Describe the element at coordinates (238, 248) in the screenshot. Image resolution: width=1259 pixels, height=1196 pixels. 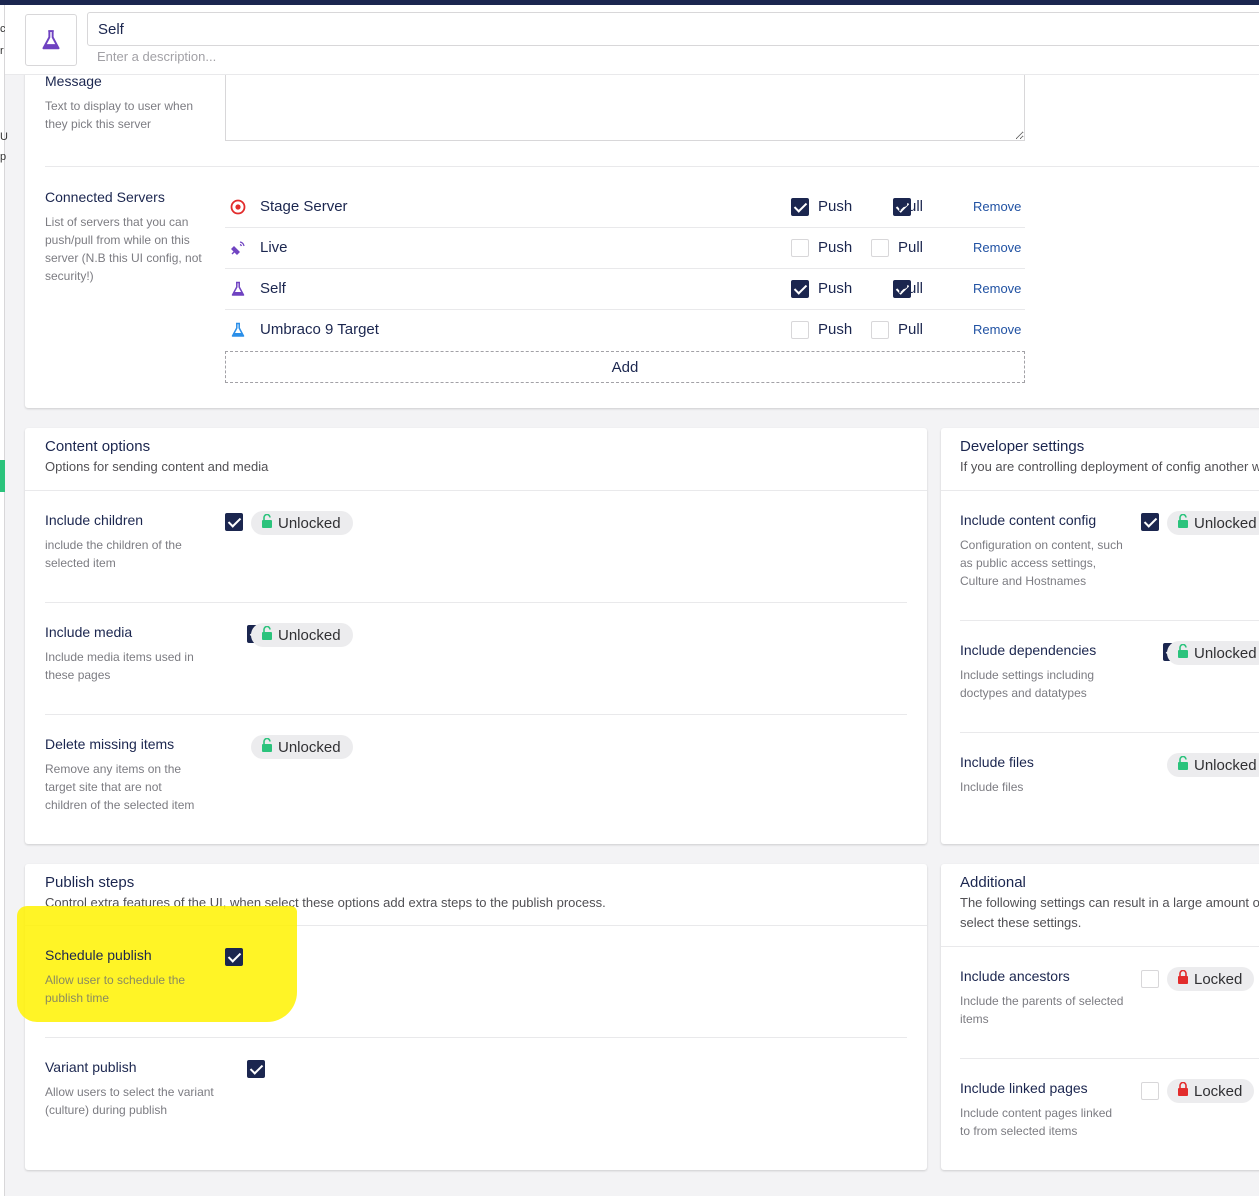
I see `satellite-icon` at that location.